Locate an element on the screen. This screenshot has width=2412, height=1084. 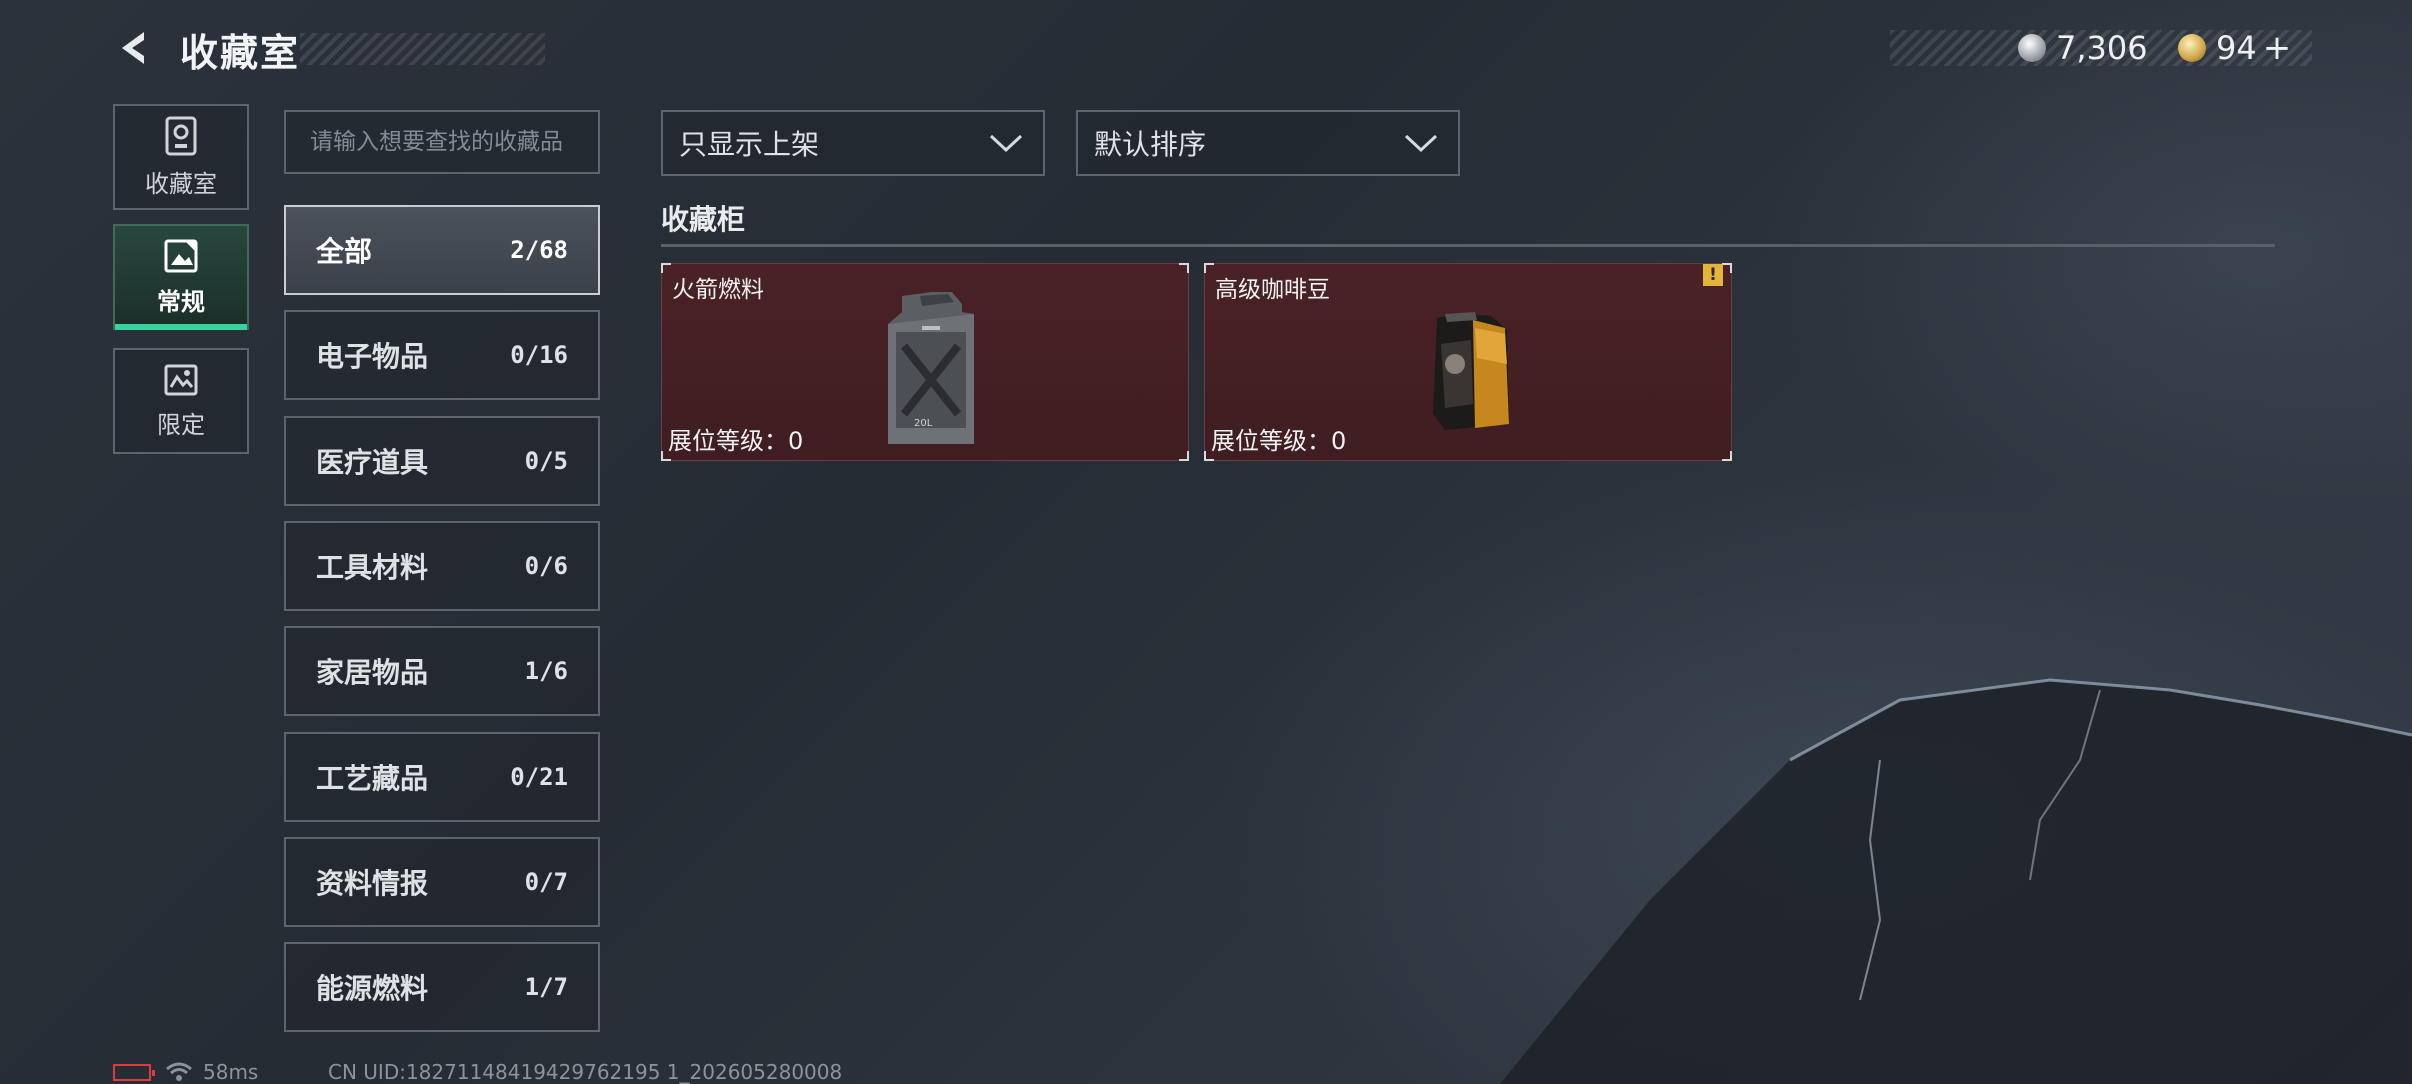
fuel-jerrycan-icon: 20L is located at coordinates (931, 368).